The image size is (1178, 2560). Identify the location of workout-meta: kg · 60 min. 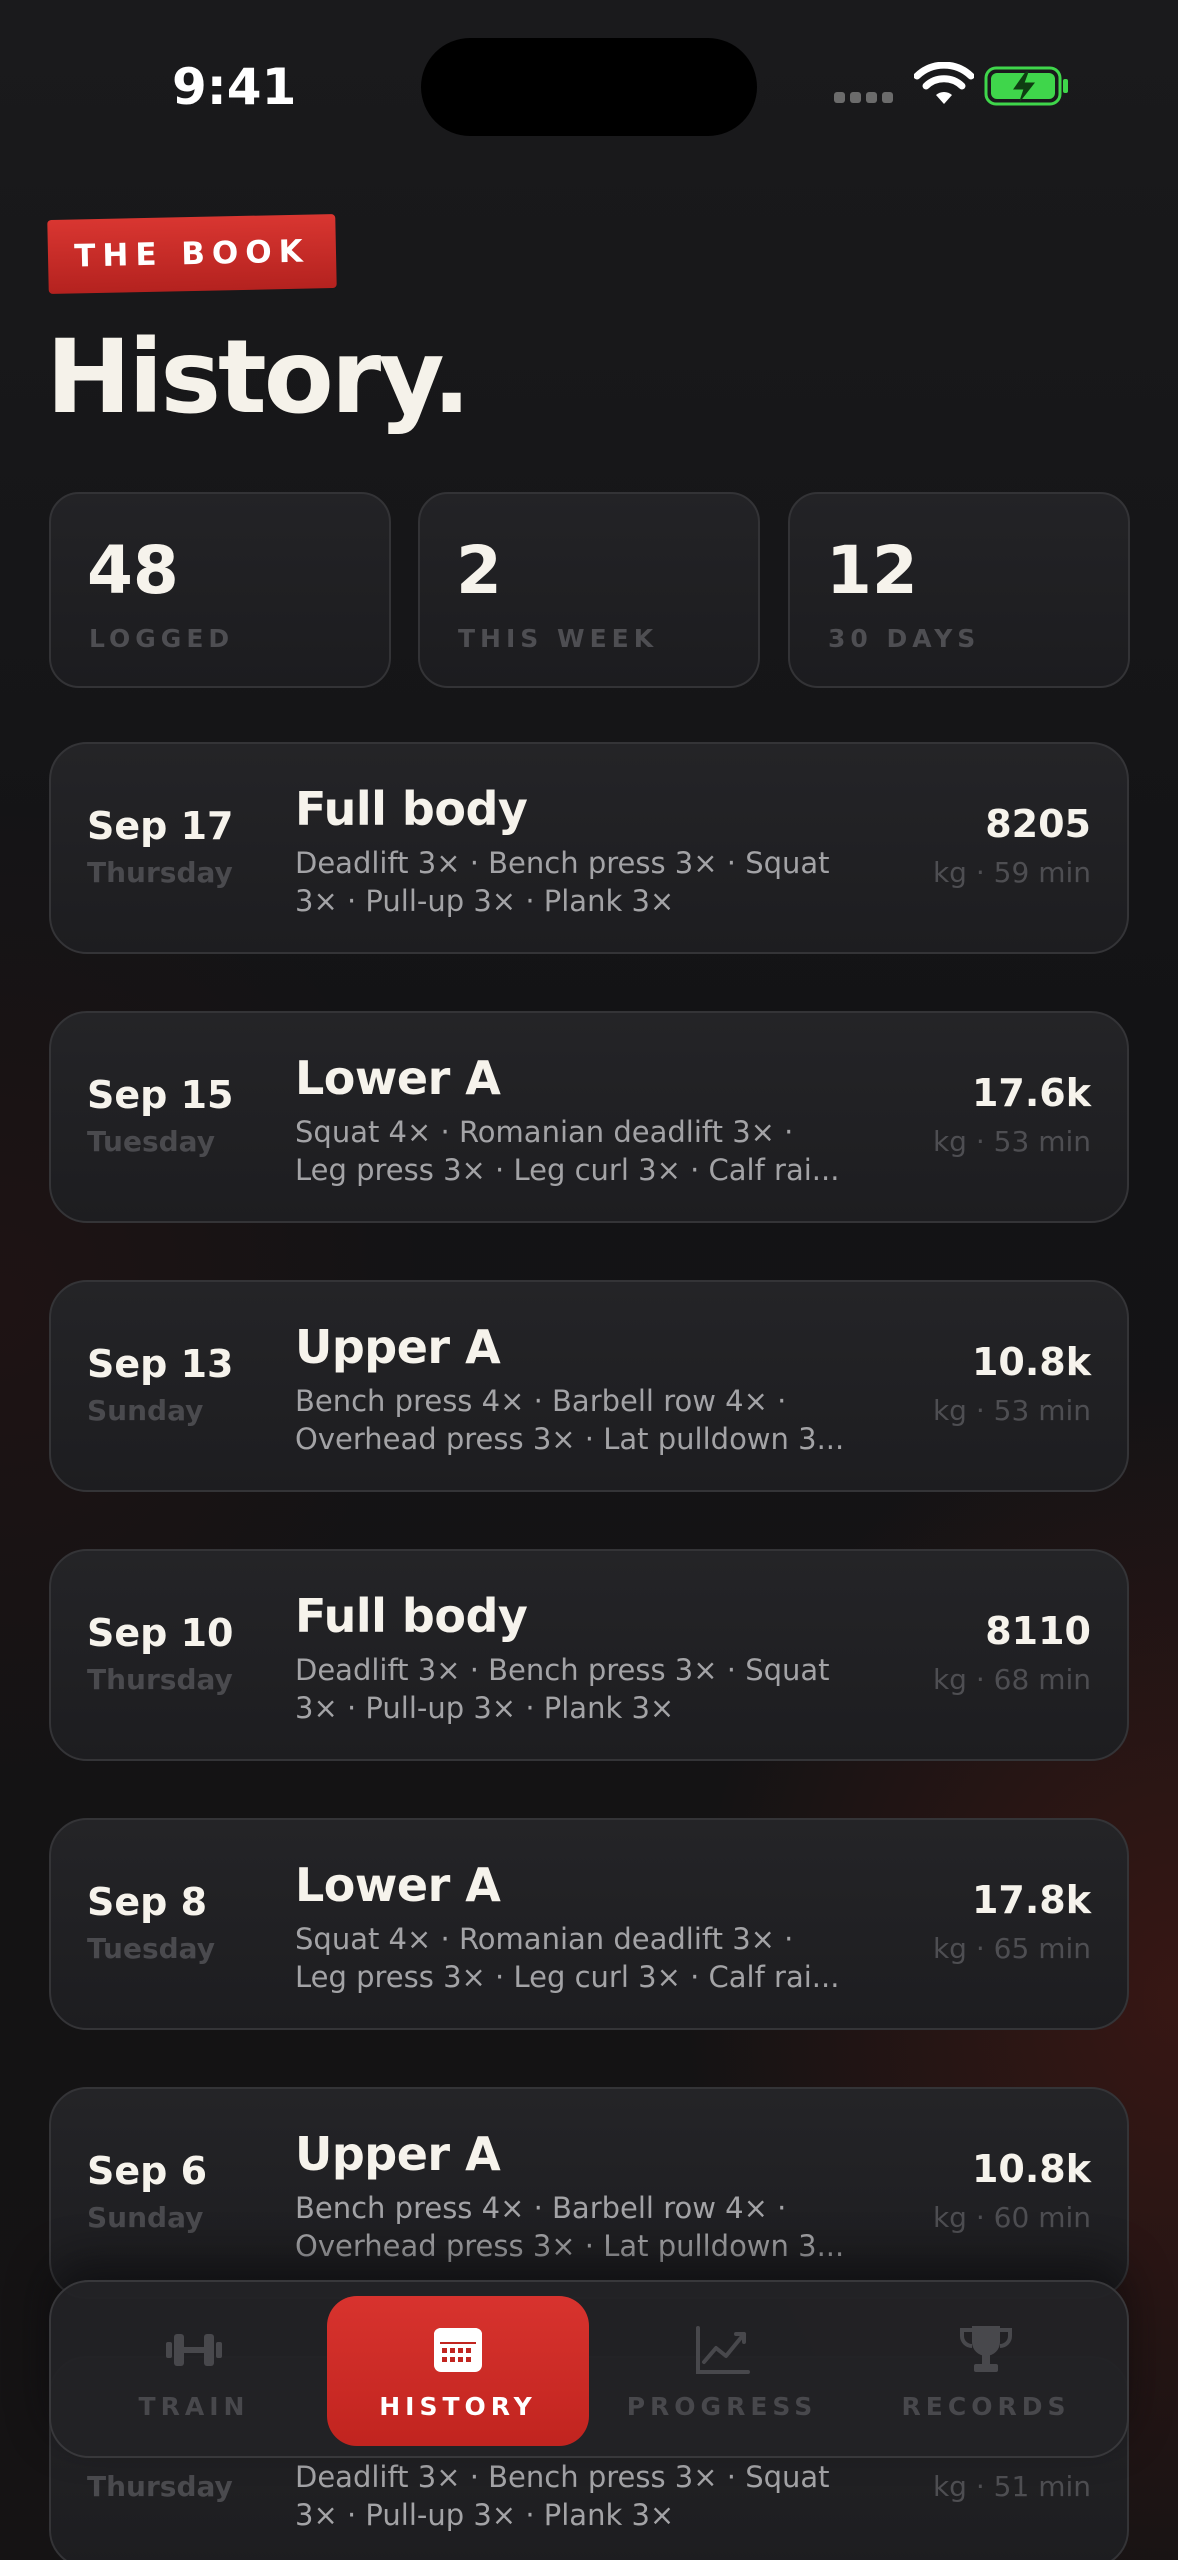
(1011, 2217).